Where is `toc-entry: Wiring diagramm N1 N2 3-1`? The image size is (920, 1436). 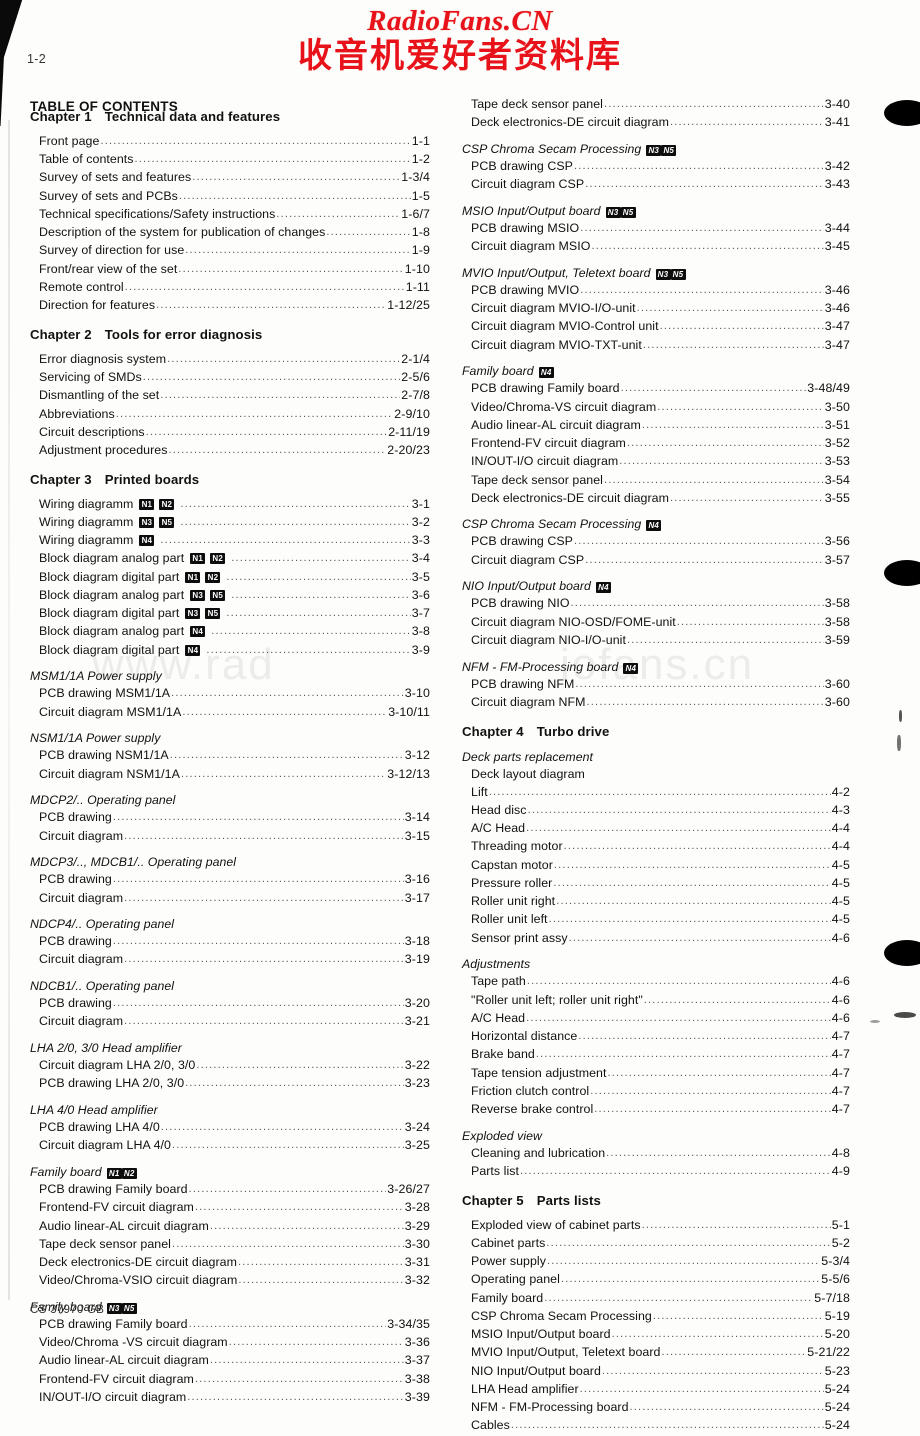
toc-entry: Wiring diagramm N1 N2 3-1 is located at coordinates (230, 504).